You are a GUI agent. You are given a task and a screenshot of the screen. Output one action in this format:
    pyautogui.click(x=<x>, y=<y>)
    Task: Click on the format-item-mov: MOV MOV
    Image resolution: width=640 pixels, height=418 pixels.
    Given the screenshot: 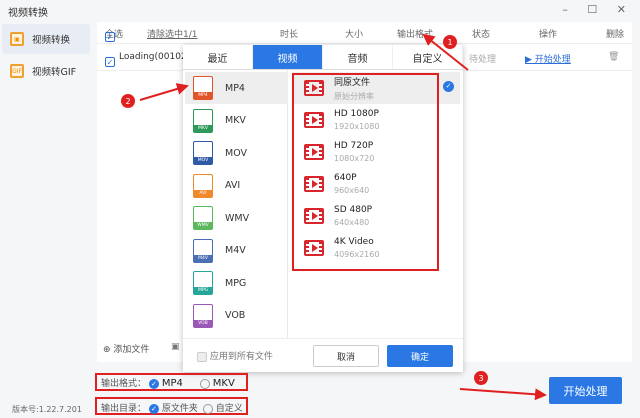 What is the action you would take?
    pyautogui.click(x=236, y=153)
    